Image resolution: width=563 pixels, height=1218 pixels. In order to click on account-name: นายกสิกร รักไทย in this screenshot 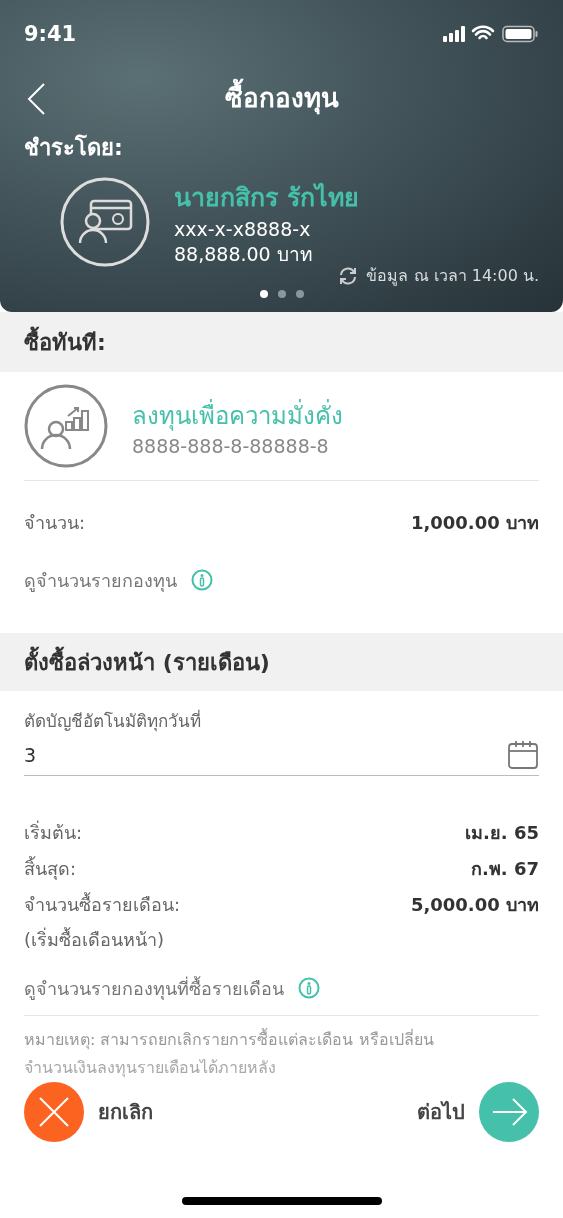, I will do `click(266, 197)`.